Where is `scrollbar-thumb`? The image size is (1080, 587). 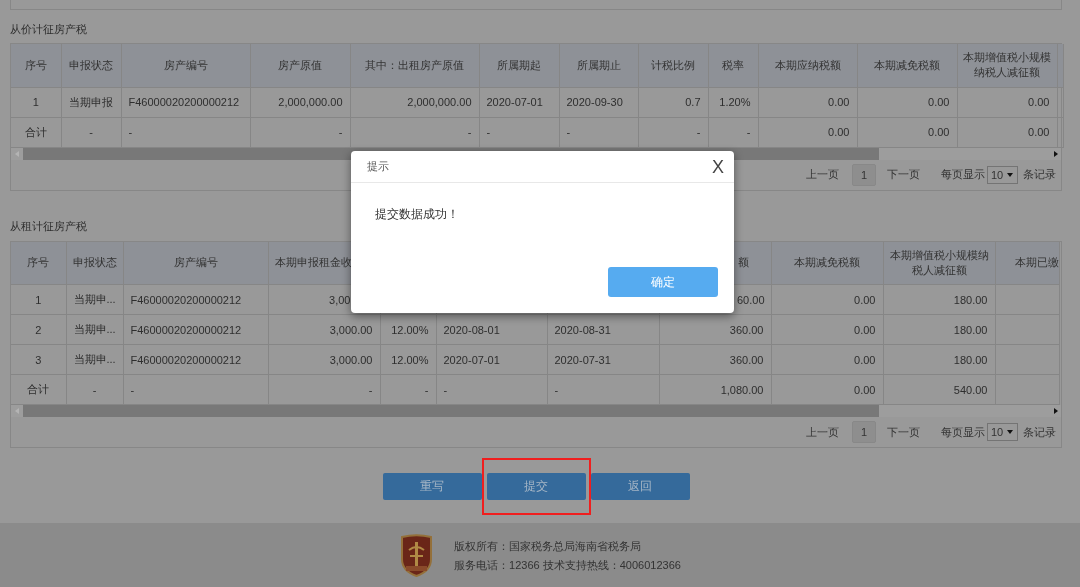
scrollbar-thumb is located at coordinates (451, 411).